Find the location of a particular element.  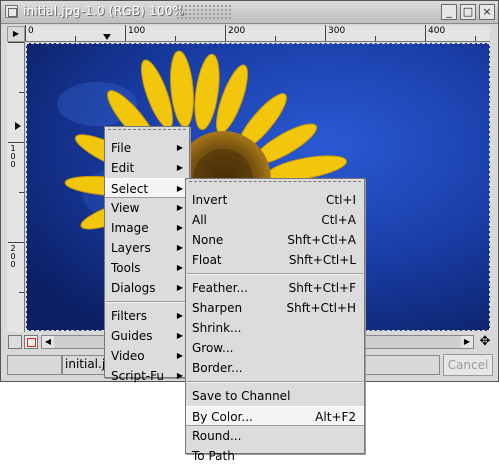

menu-item-label: Select is located at coordinates (130, 189).